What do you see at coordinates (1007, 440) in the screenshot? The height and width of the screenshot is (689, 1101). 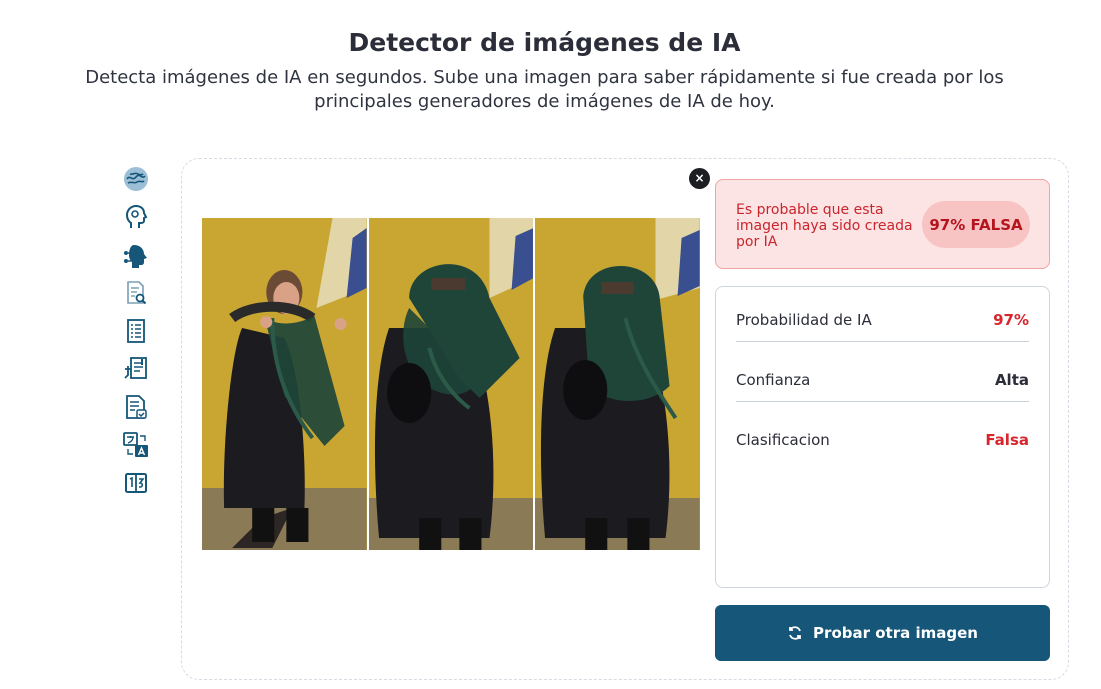 I see `stat-value: Falsa` at bounding box center [1007, 440].